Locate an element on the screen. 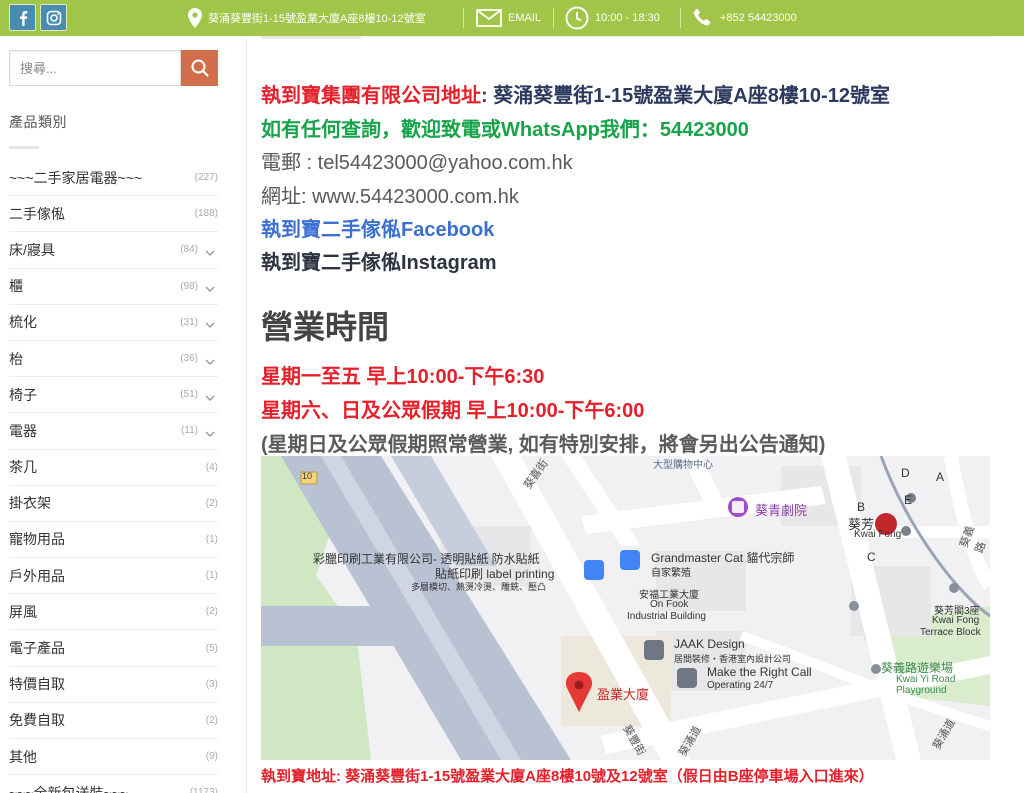  instagram-icon is located at coordinates (53, 17).